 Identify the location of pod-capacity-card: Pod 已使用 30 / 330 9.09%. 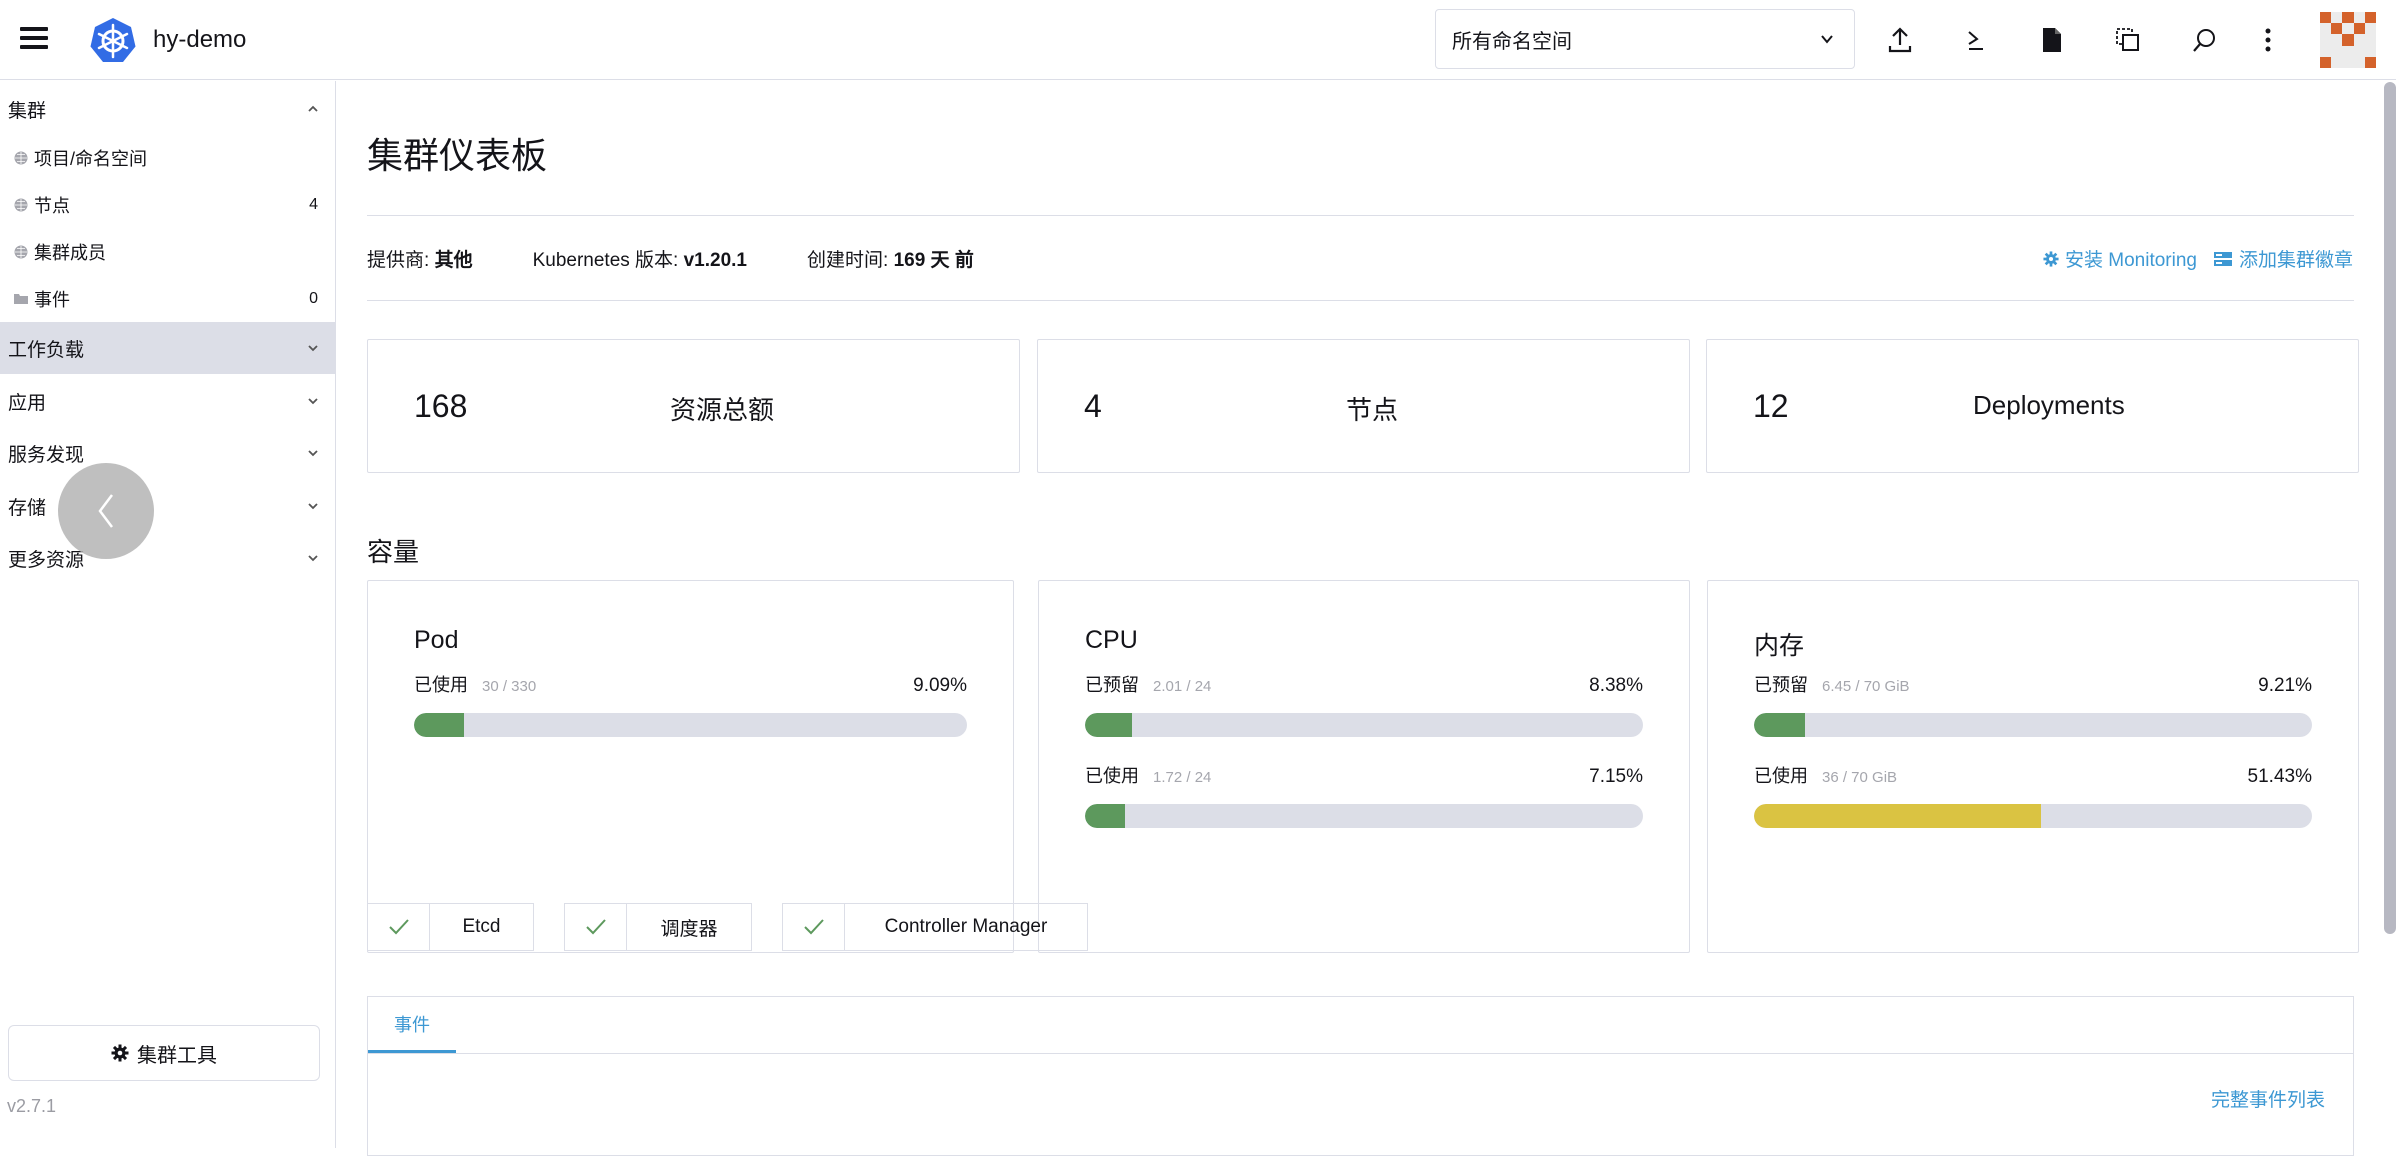
(690, 766).